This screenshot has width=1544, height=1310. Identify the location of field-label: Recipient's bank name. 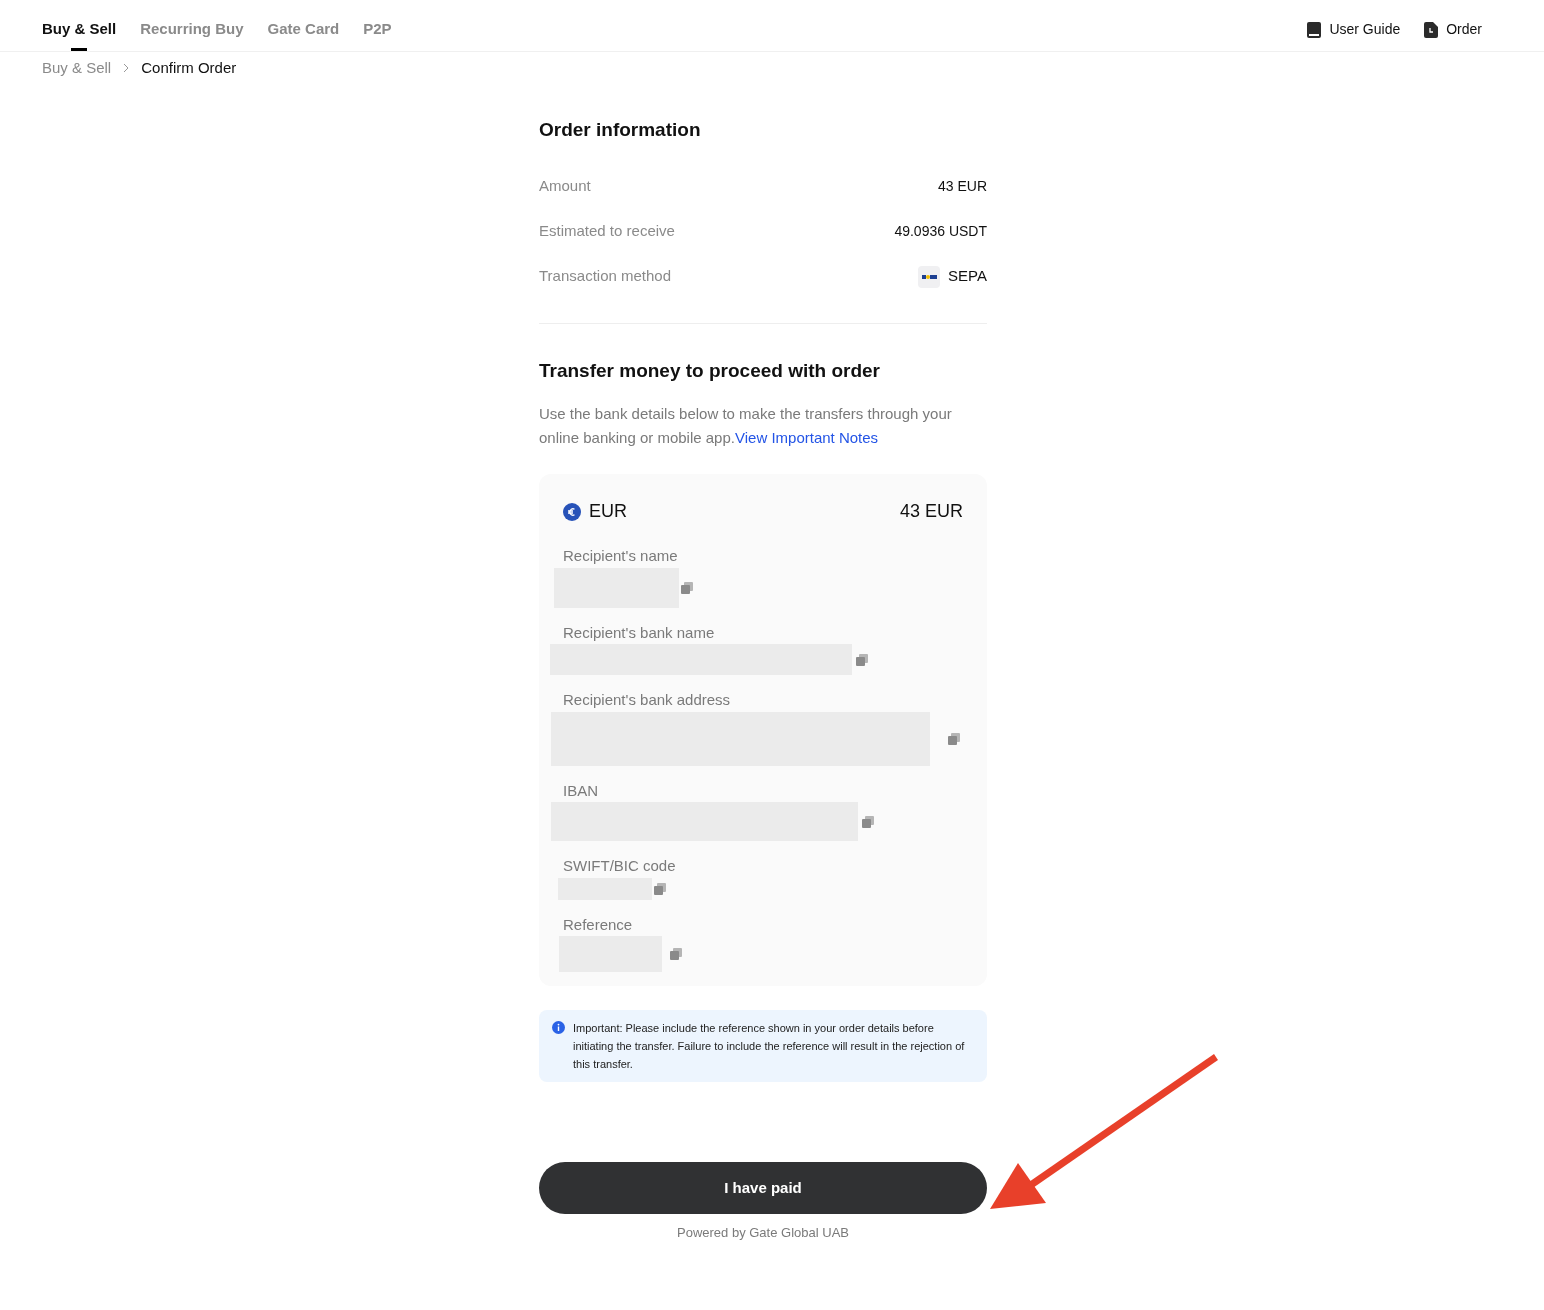
(639, 632).